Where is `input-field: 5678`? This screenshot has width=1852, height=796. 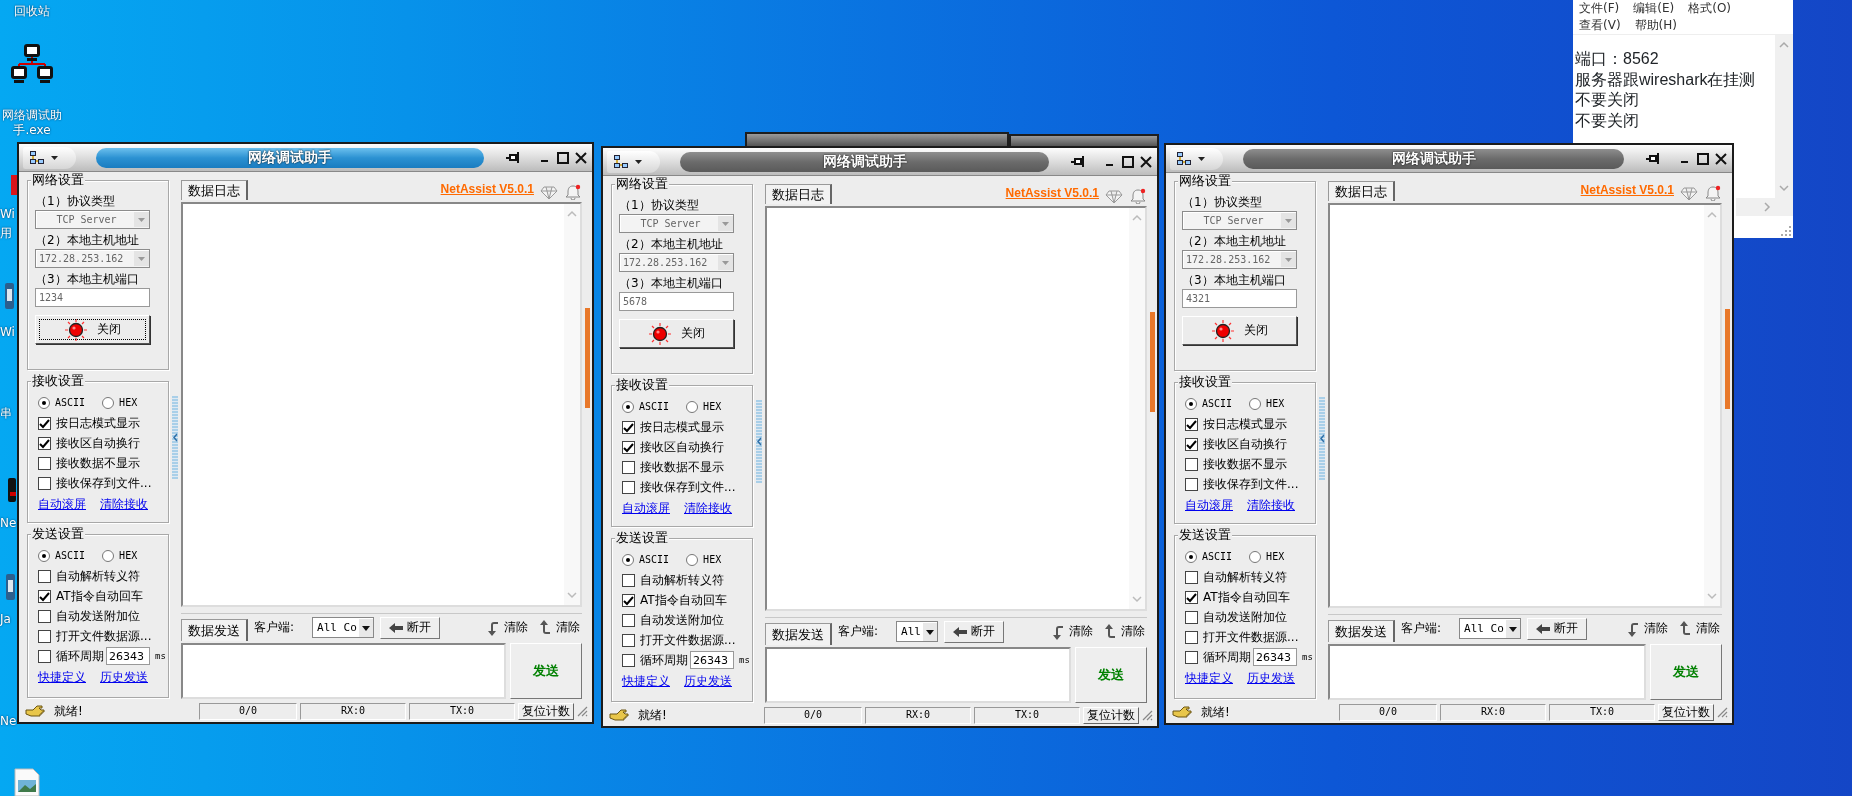
input-field: 5678 is located at coordinates (676, 301).